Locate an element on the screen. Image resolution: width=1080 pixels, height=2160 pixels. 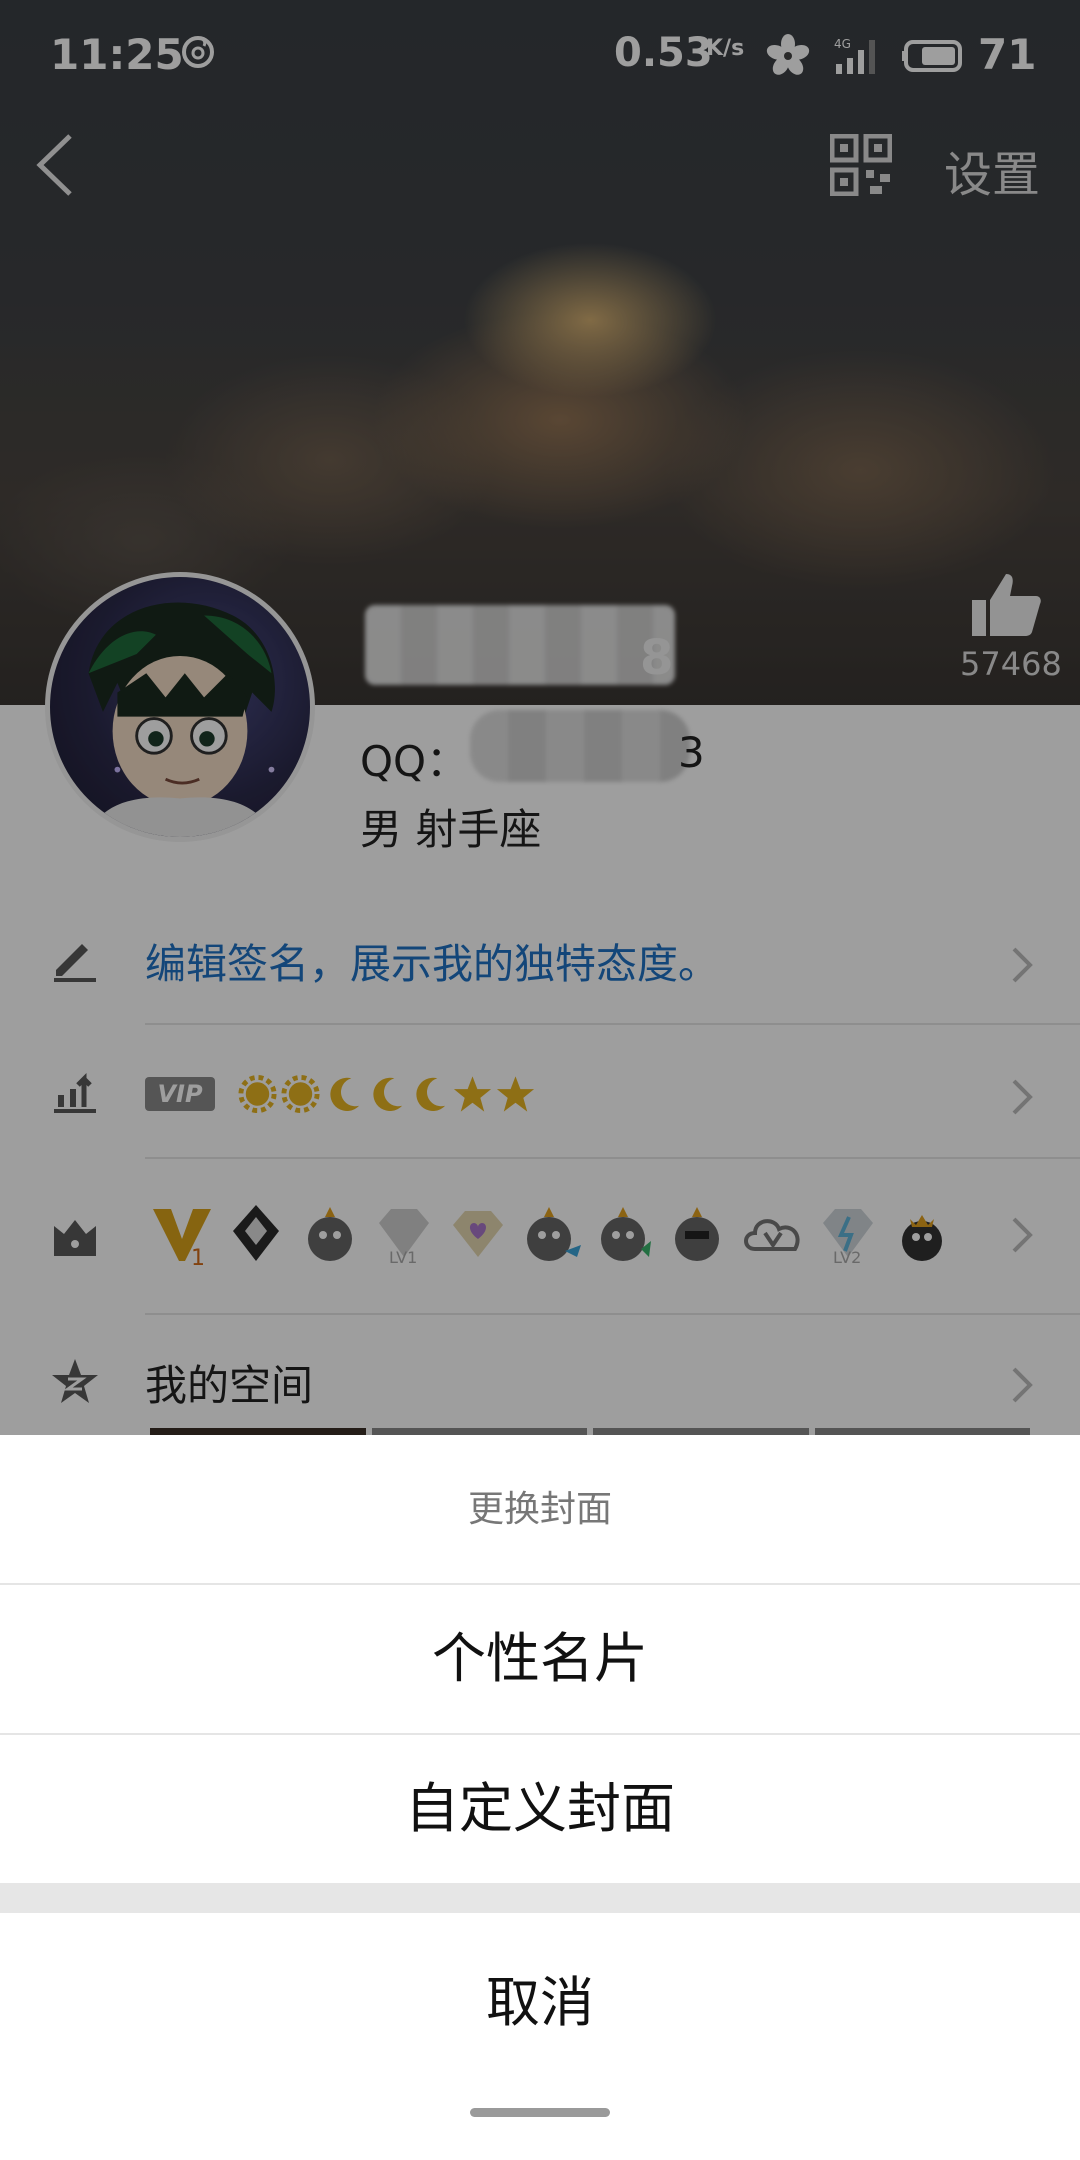
home-indicator is located at coordinates (540, 2112).